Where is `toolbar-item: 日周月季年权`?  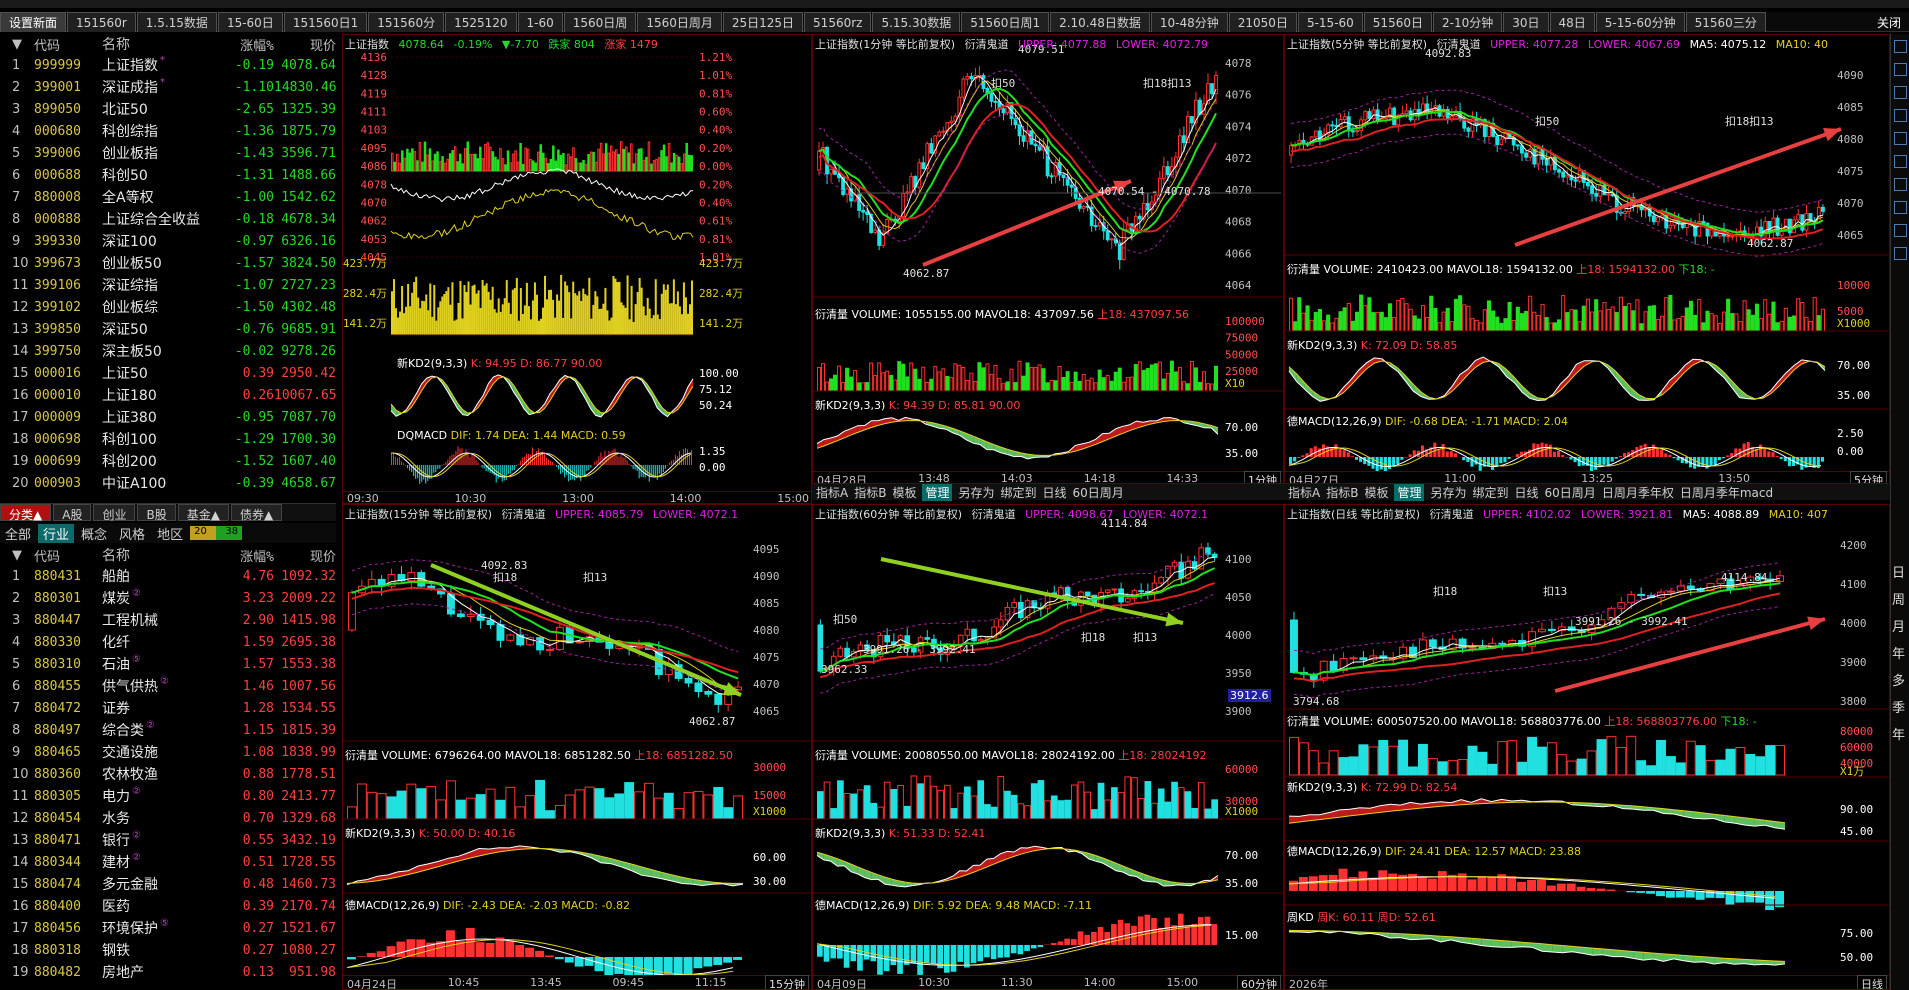
toolbar-item: 日周月季年权 is located at coordinates (1638, 492).